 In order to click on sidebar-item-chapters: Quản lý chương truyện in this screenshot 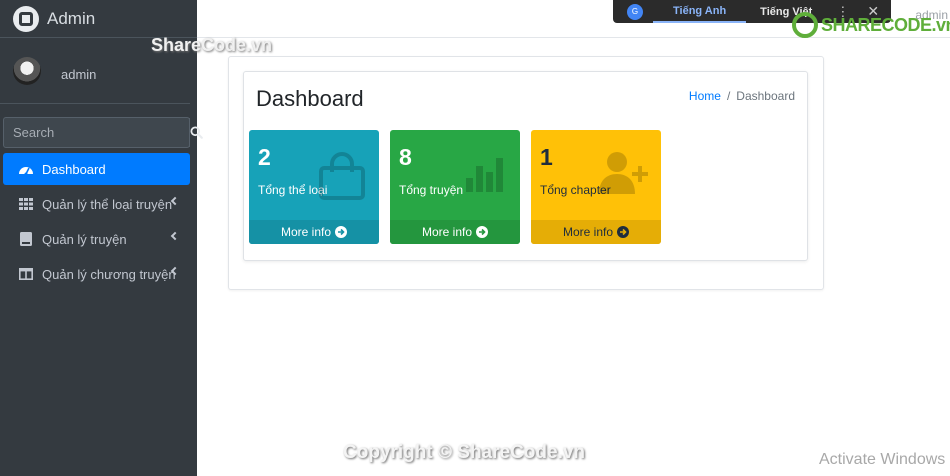, I will do `click(96, 274)`.